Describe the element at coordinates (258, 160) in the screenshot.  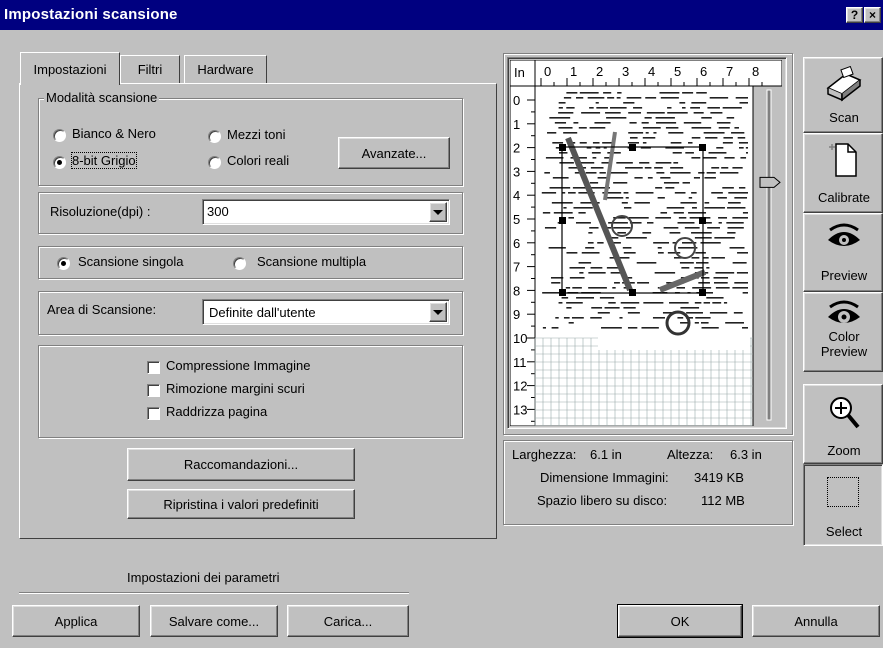
I see `radio-label: Colori reali` at that location.